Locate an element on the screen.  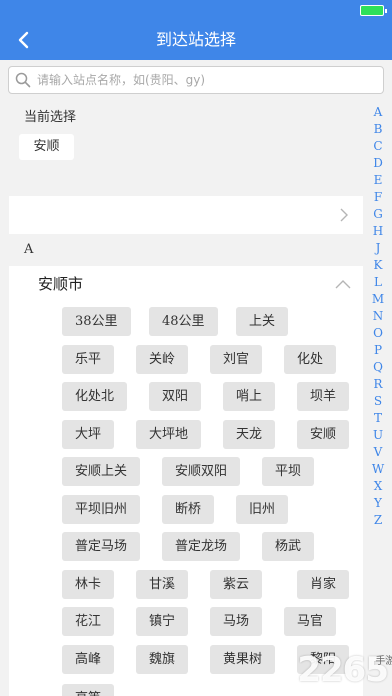
station-chip: 镇宁 is located at coordinates (162, 621).